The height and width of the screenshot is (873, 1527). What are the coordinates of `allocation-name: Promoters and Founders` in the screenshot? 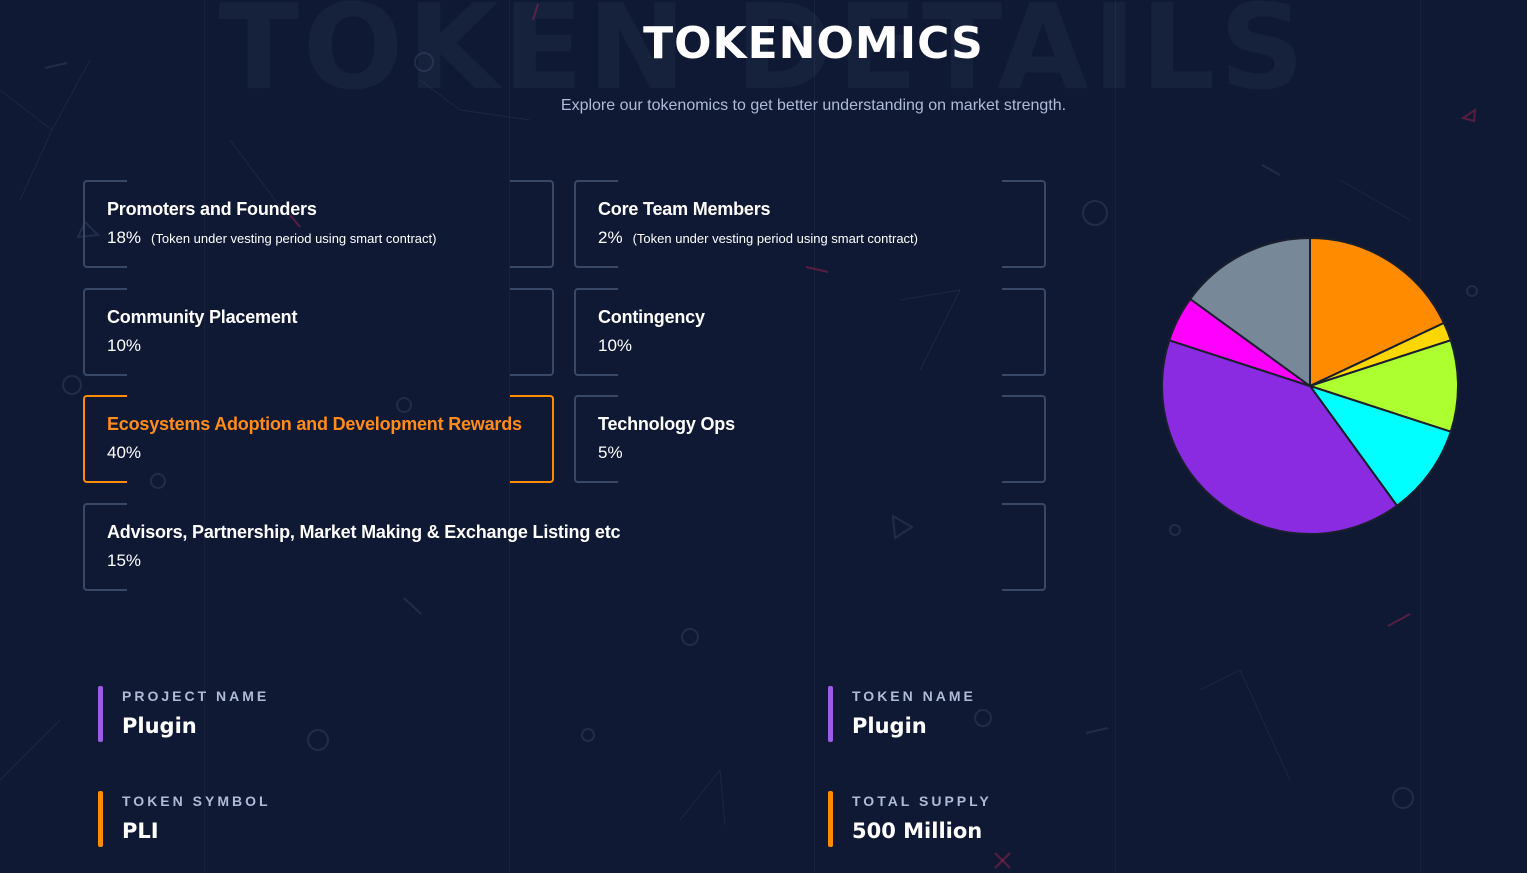 It's located at (212, 209).